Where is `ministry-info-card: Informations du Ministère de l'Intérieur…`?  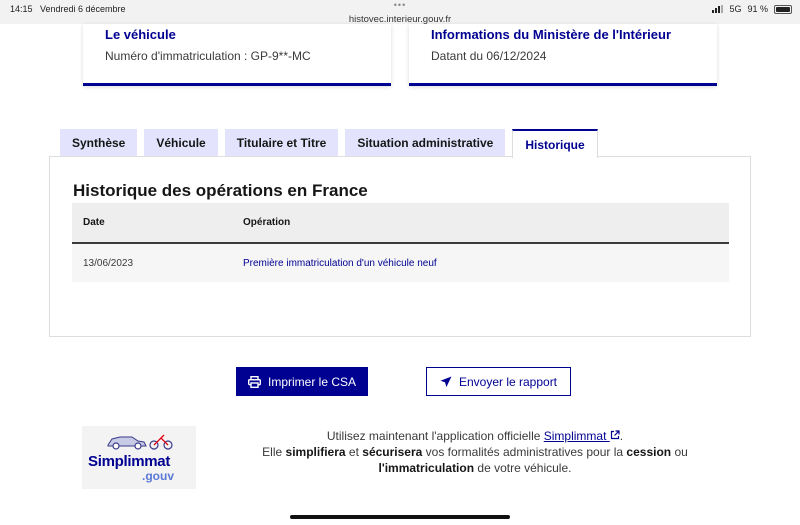
ministry-info-card: Informations du Ministère de l'Intérieur… is located at coordinates (563, 55).